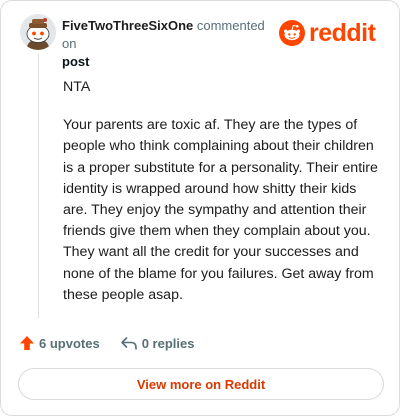  What do you see at coordinates (171, 44) in the screenshot?
I see `comment-meta: FiveTwoThreeSixOne commented on post` at bounding box center [171, 44].